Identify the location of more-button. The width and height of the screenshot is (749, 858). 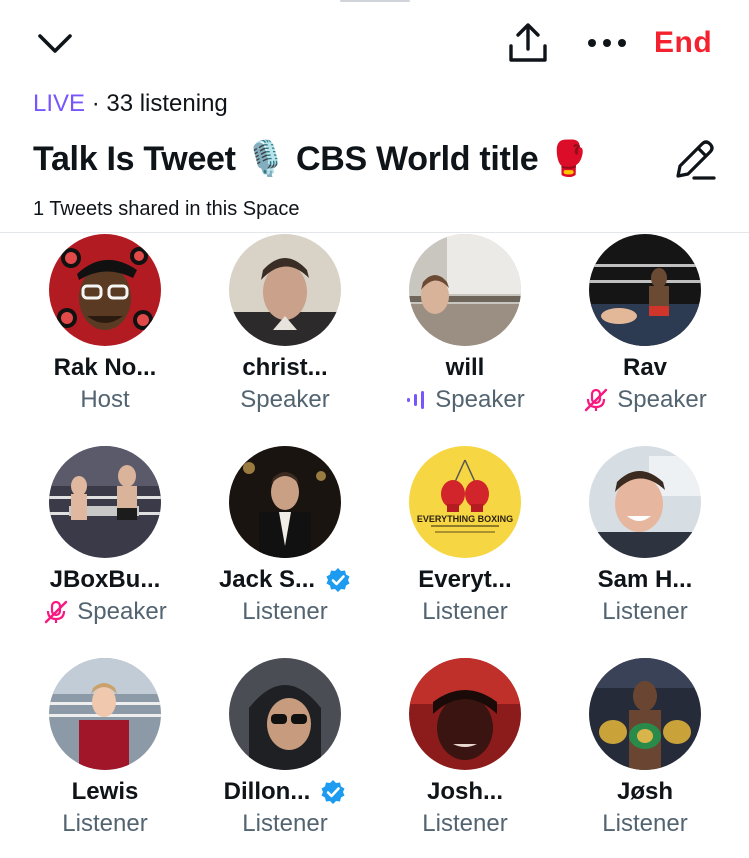
(607, 43).